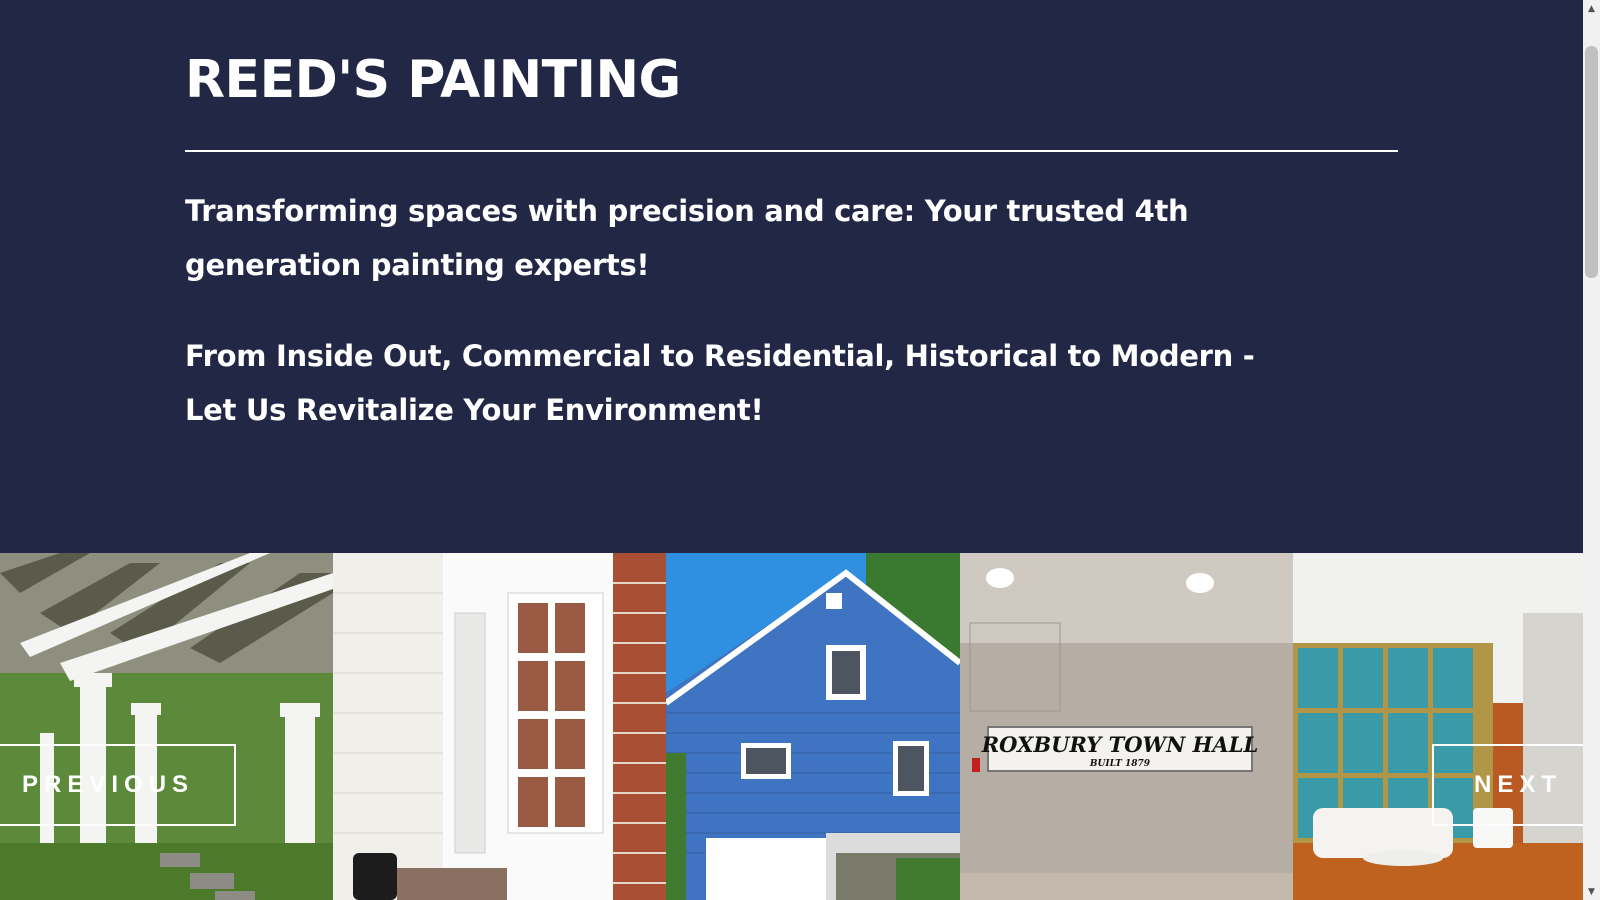  What do you see at coordinates (1591, 450) in the screenshot?
I see `vertical-scrollbar: ▲ ▼` at bounding box center [1591, 450].